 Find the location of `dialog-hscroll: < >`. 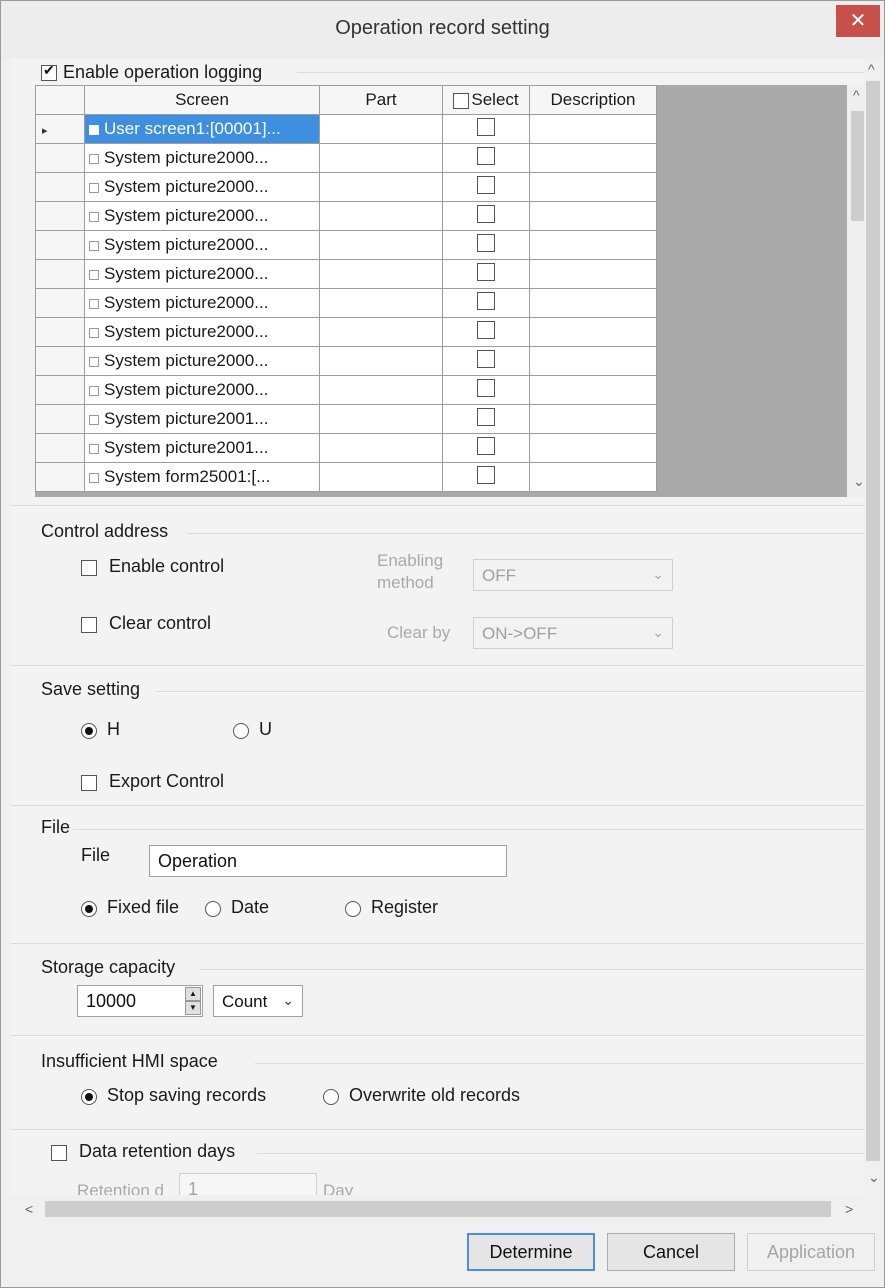

dialog-hscroll: < > is located at coordinates (441, 1210).